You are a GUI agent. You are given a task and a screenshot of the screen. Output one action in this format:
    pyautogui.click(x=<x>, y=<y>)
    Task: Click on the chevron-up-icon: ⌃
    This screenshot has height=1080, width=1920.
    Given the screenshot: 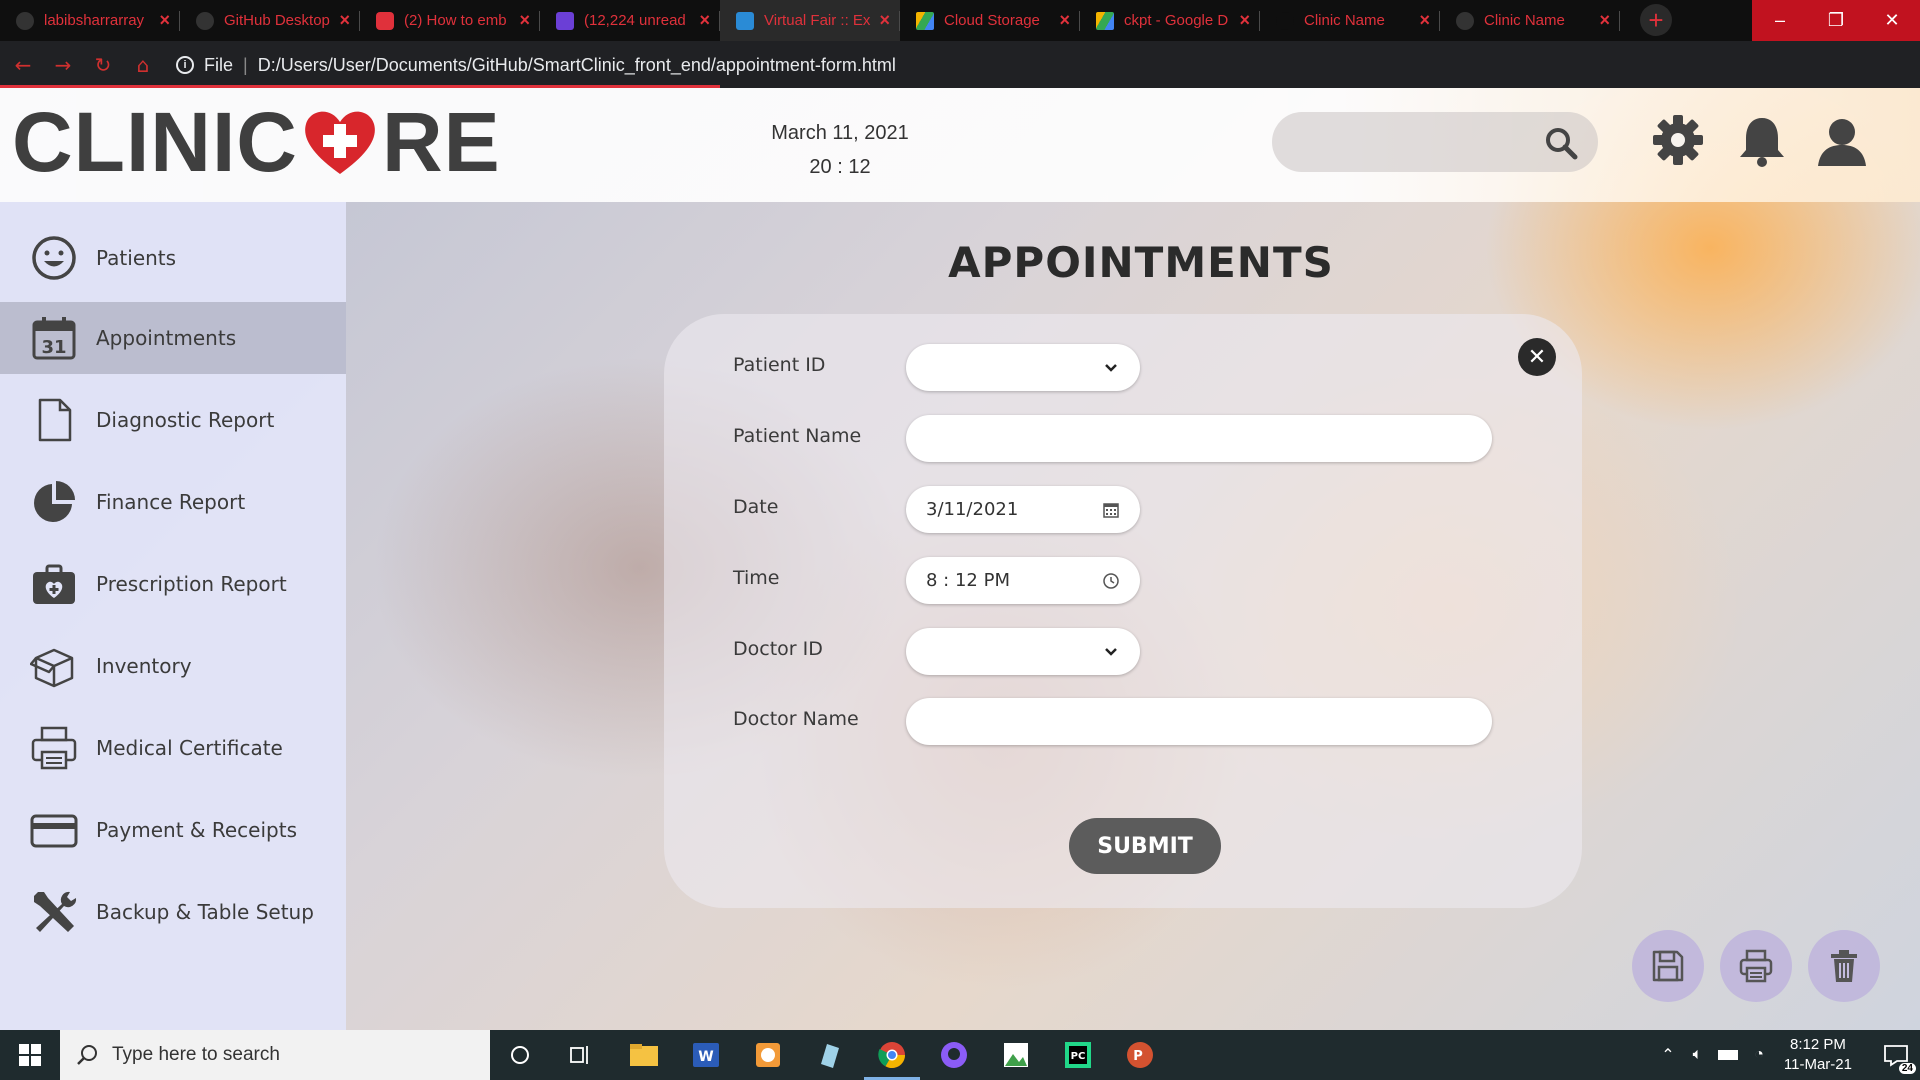 What is the action you would take?
    pyautogui.click(x=1667, y=1055)
    